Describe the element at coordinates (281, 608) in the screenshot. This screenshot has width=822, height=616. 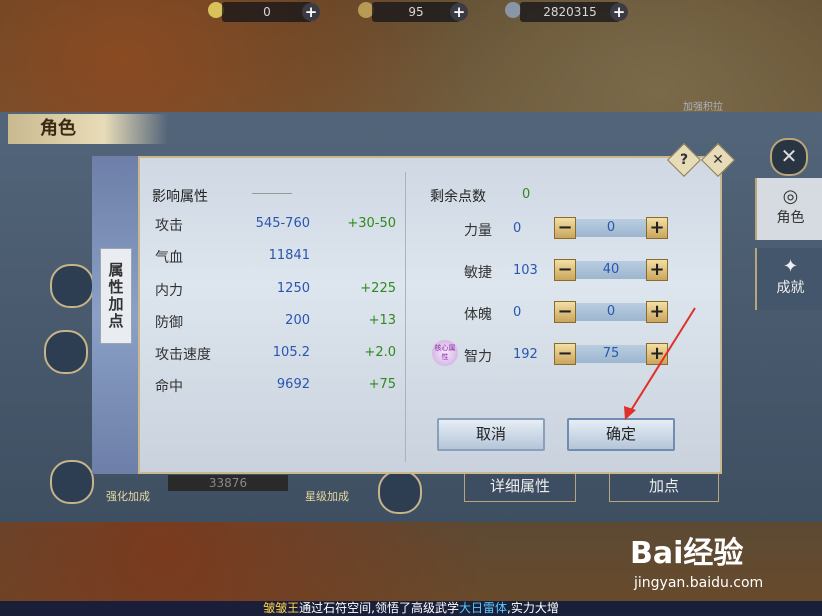
I see `ticker-player-name: 皱皱王` at that location.